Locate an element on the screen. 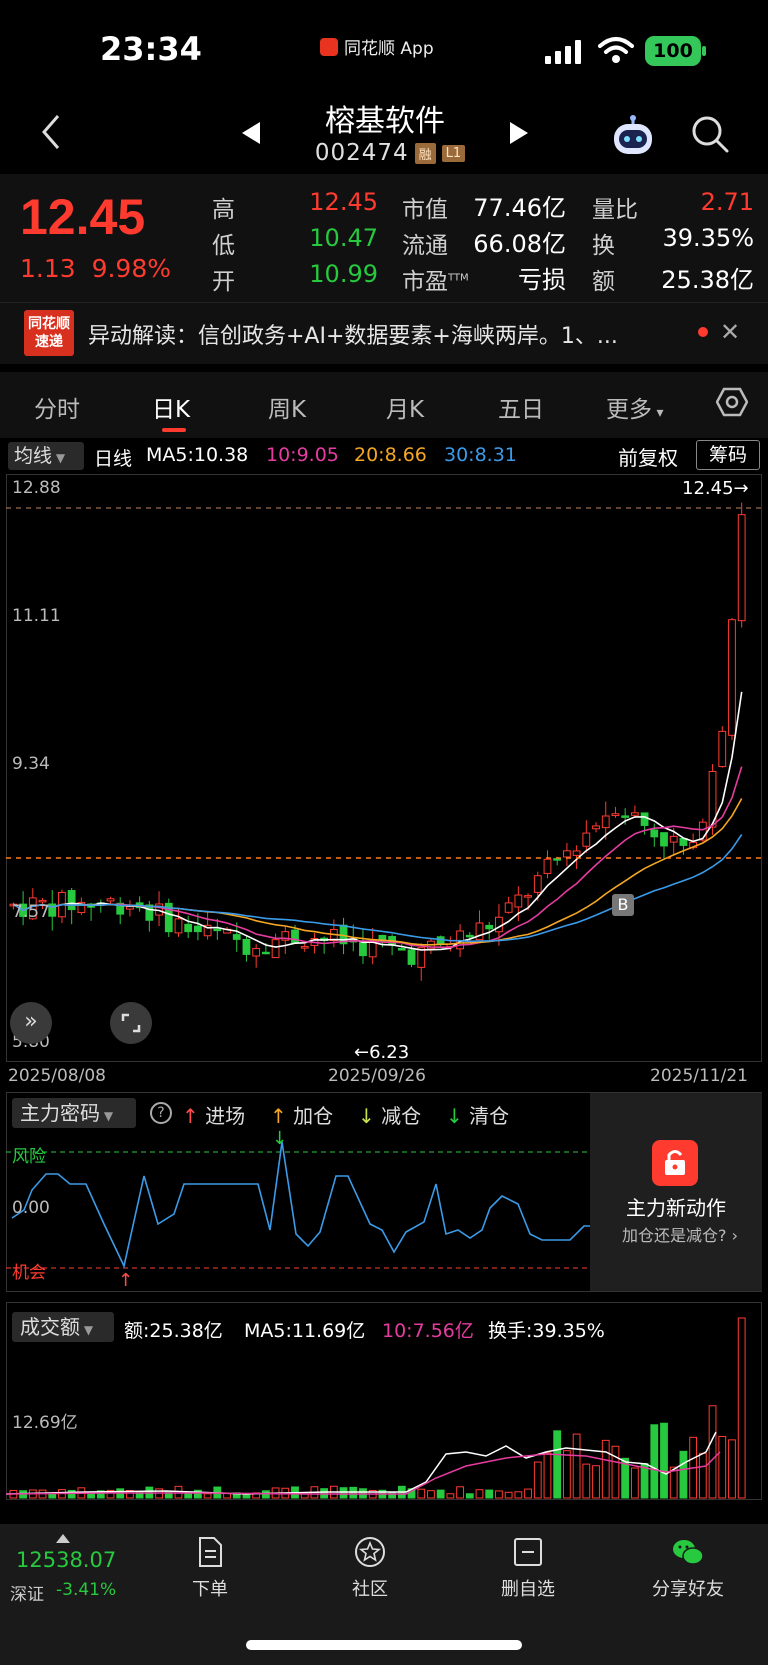 The height and width of the screenshot is (1665, 768). stock-code-row: 002474 融 L1 is located at coordinates (390, 153).